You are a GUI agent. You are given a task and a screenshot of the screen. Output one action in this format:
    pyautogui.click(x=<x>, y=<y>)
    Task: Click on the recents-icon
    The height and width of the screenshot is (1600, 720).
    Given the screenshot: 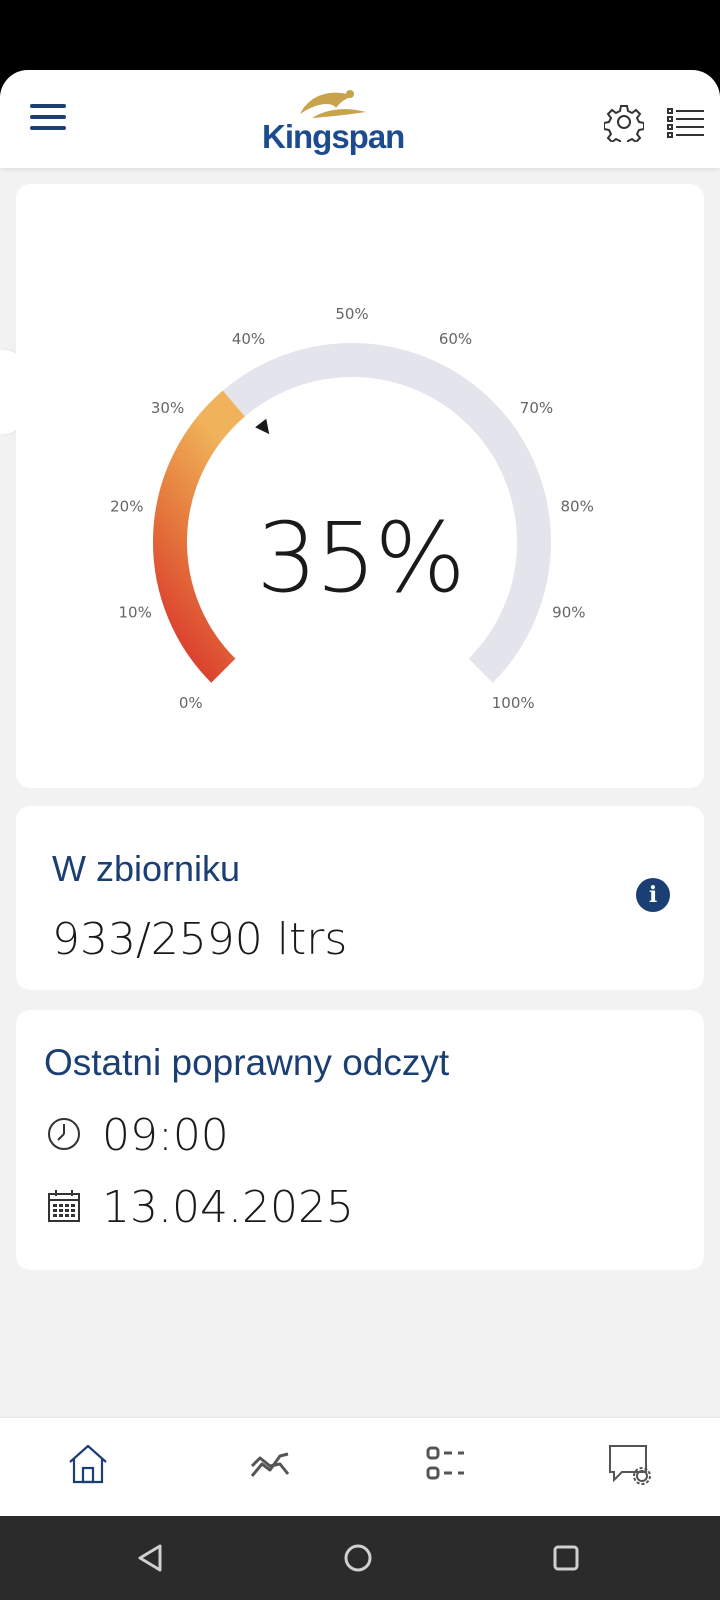 What is the action you would take?
    pyautogui.click(x=566, y=1558)
    